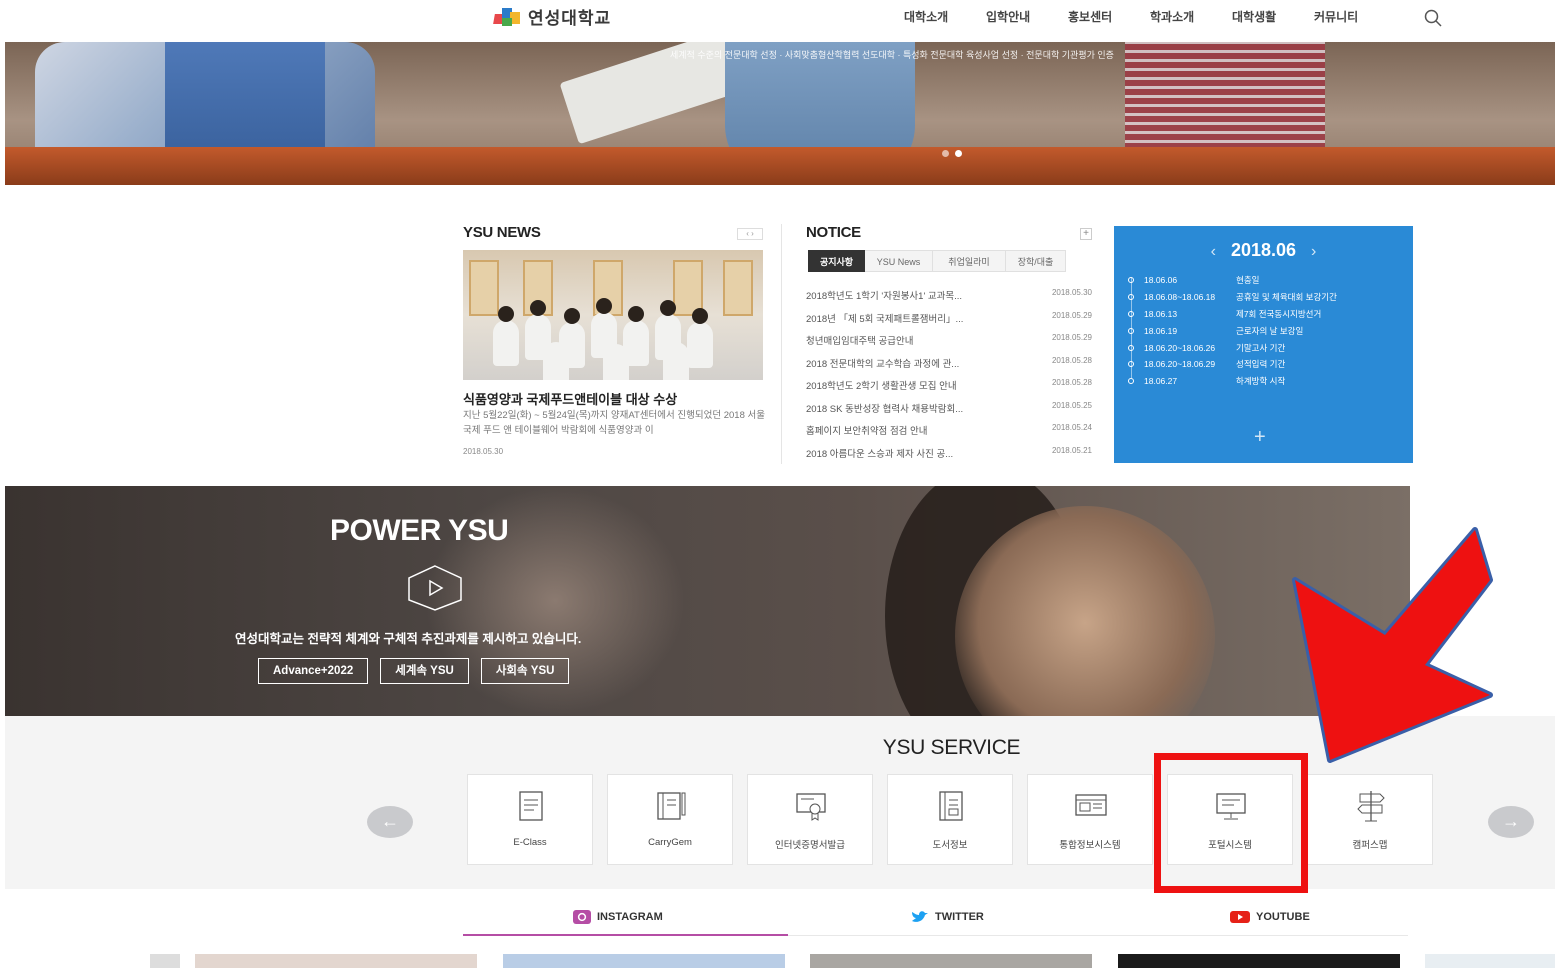 Image resolution: width=1555 pixels, height=968 pixels. Describe the element at coordinates (1261, 347) in the screenshot. I see `event-name: 기말고사 기간` at that location.